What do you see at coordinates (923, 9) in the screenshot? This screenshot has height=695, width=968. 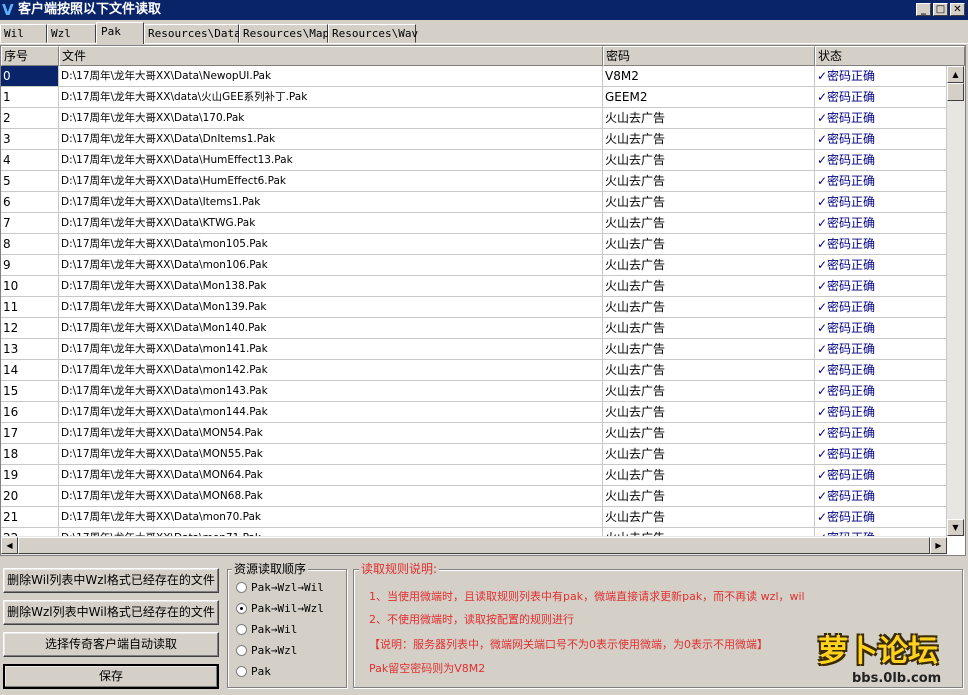 I see `minimize-button: _` at bounding box center [923, 9].